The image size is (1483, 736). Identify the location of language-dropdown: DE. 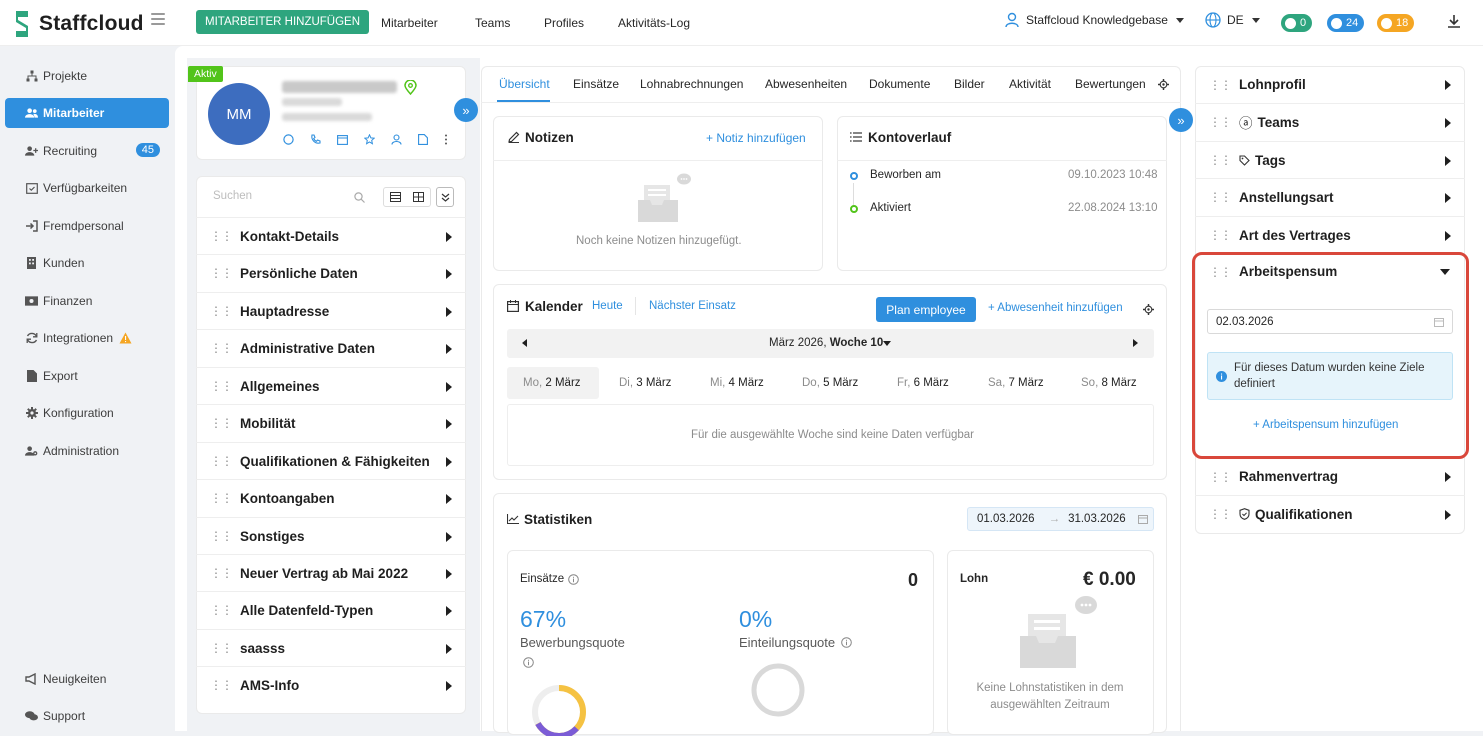
(1232, 20).